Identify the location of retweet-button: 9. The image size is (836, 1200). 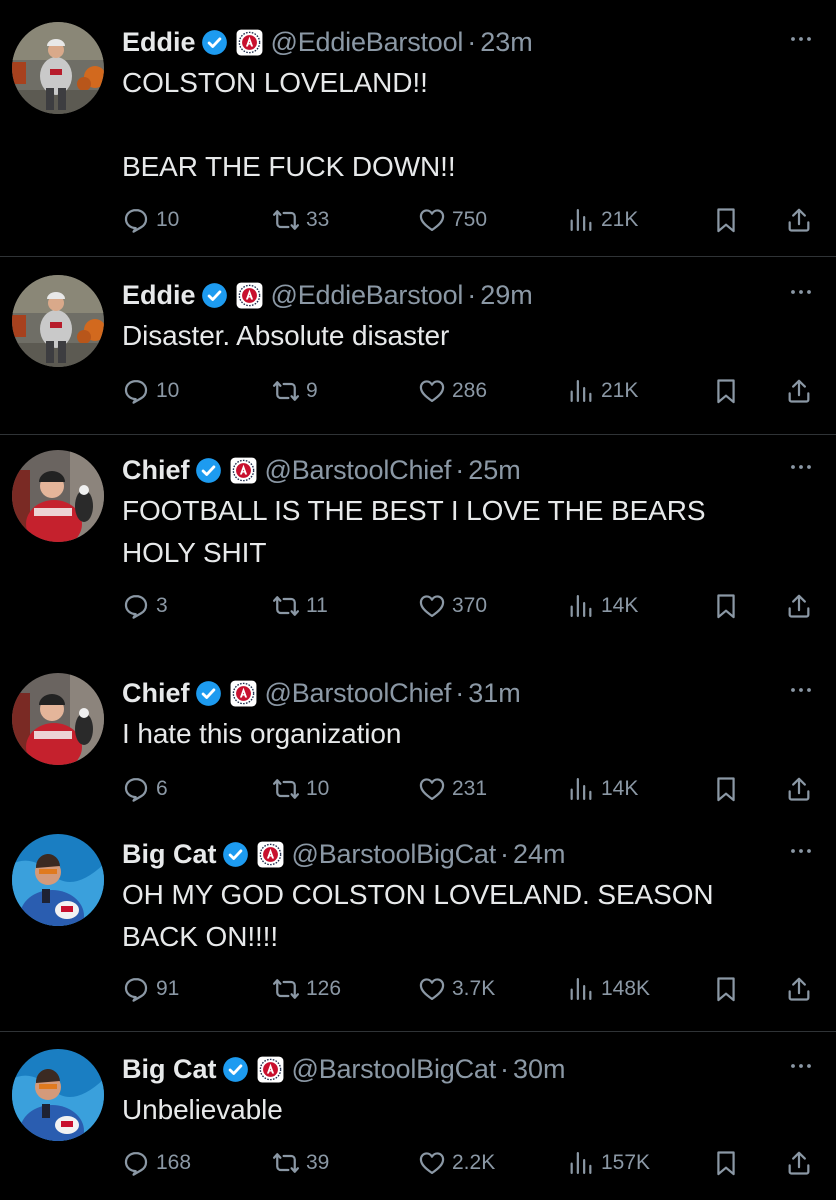
(295, 391).